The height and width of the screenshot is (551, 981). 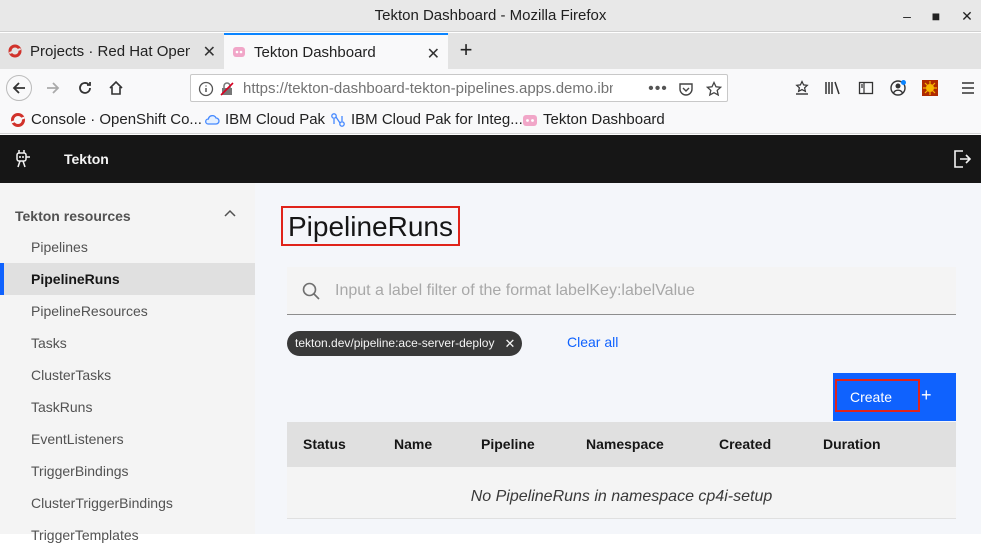 I want to click on tab-projects: Projects · Red Hat OpenS ✕, so click(x=112, y=51).